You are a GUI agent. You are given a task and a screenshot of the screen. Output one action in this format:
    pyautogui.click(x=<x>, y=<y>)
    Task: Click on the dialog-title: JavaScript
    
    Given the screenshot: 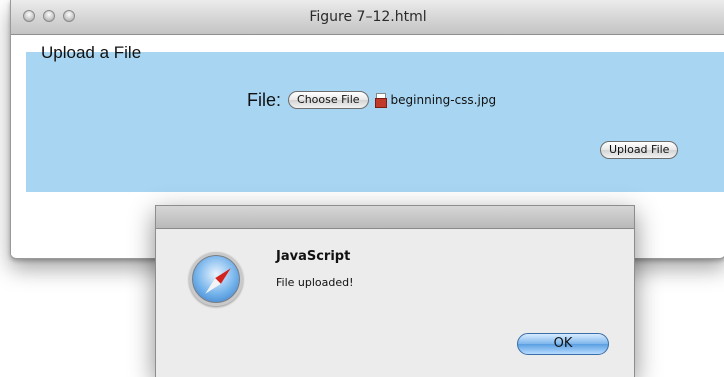 What is the action you would take?
    pyautogui.click(x=313, y=256)
    